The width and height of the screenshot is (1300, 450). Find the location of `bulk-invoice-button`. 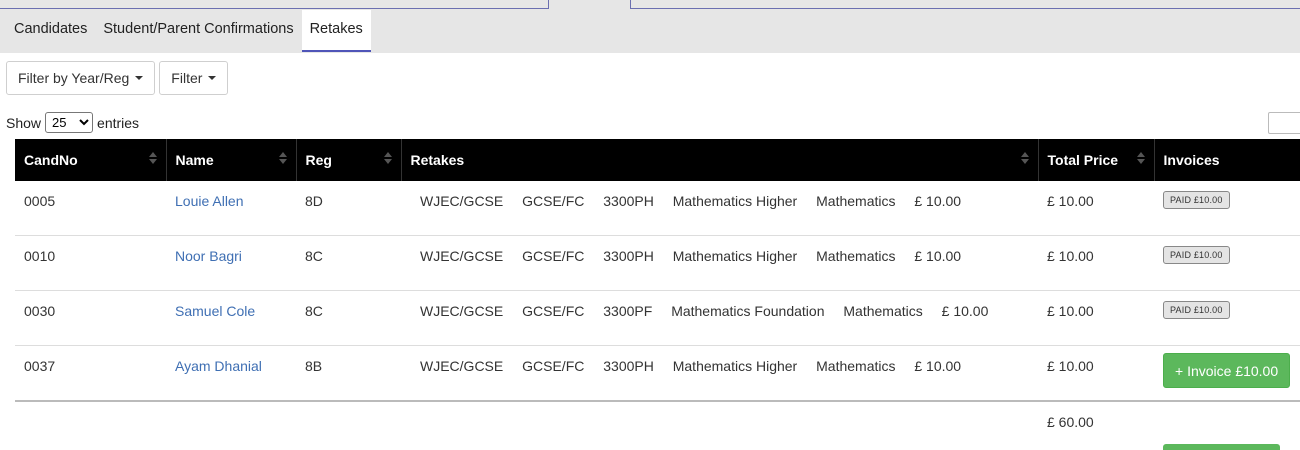

bulk-invoice-button is located at coordinates (1221, 447).